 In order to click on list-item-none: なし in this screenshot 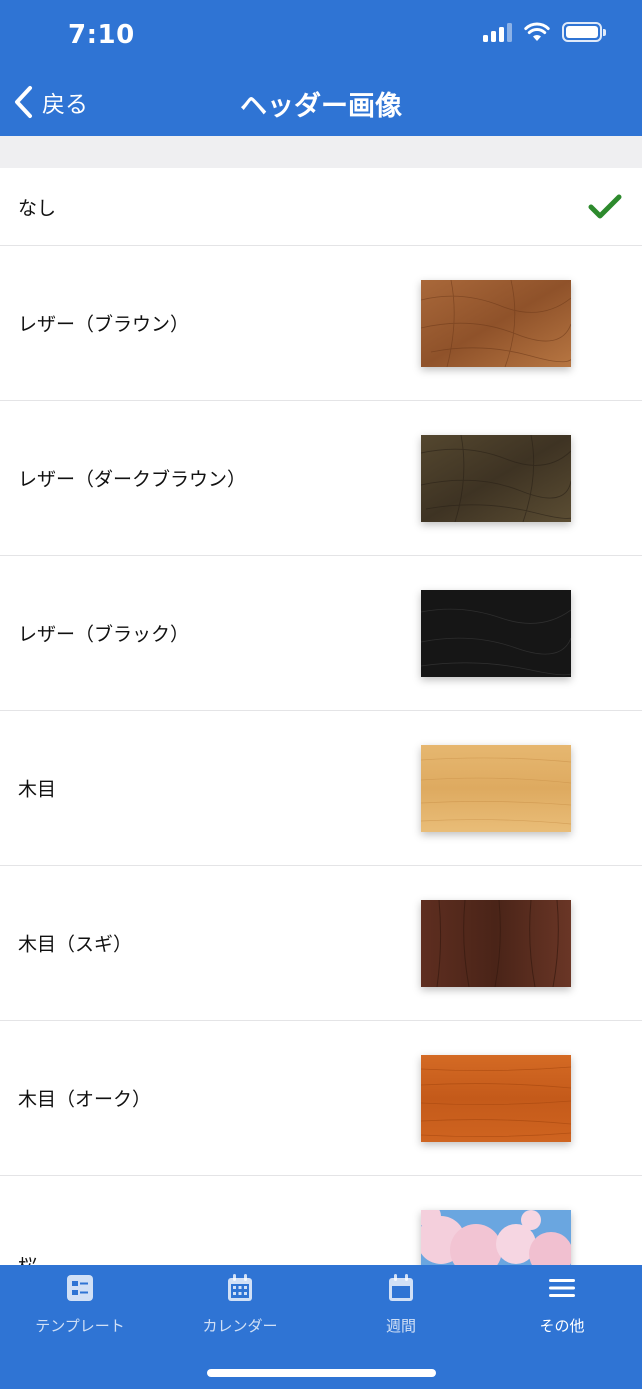, I will do `click(321, 207)`.